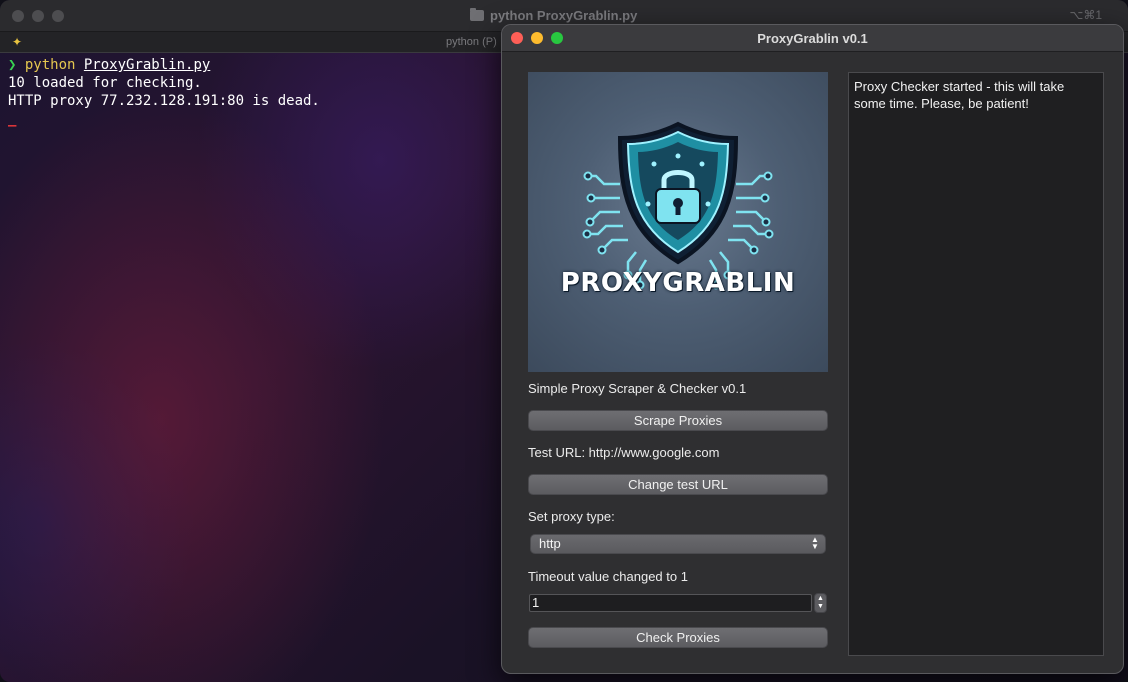 The height and width of the screenshot is (682, 1128). Describe the element at coordinates (50, 65) in the screenshot. I see `command-program: python` at that location.